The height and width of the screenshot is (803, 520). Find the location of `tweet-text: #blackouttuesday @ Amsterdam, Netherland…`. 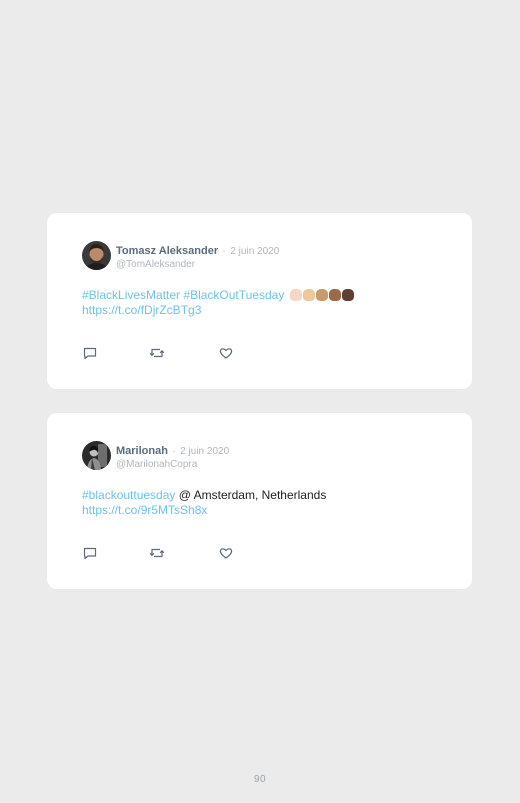

tweet-text: #blackouttuesday @ Amsterdam, Netherland… is located at coordinates (204, 503).